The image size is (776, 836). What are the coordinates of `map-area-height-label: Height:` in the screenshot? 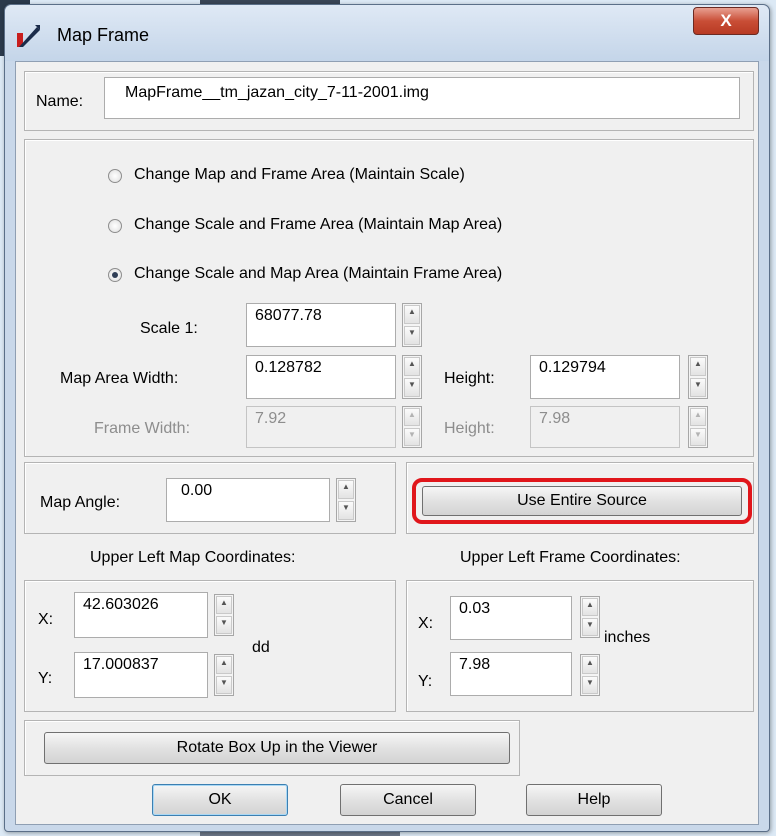 It's located at (469, 378).